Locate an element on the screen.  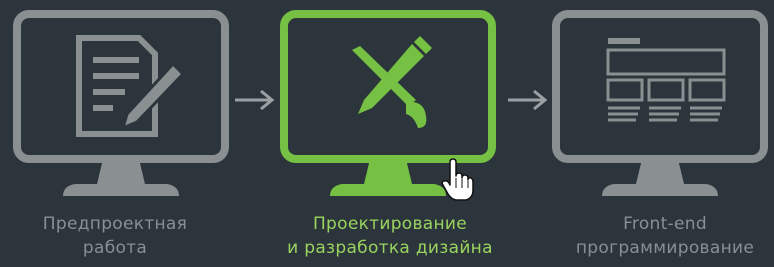
caption-line-2: программирование is located at coordinates (665, 248).